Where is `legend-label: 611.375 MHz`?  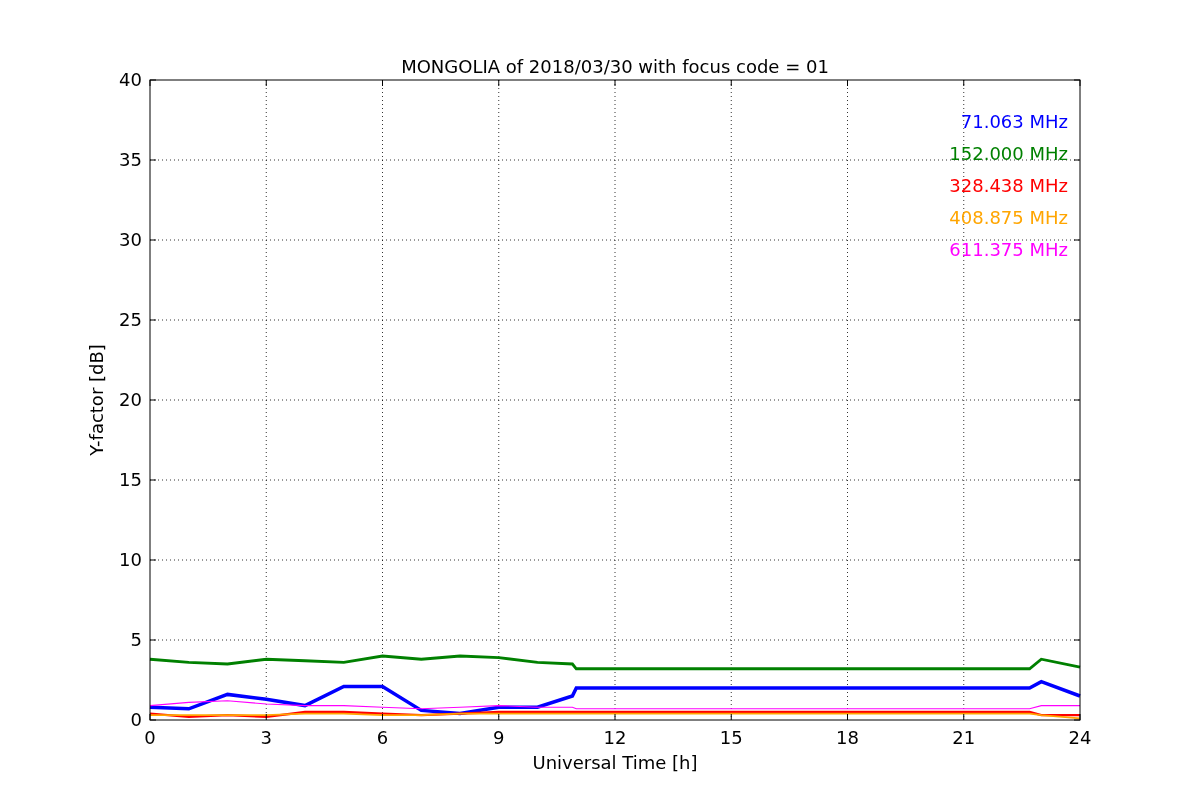
legend-label: 611.375 MHz is located at coordinates (1008, 249).